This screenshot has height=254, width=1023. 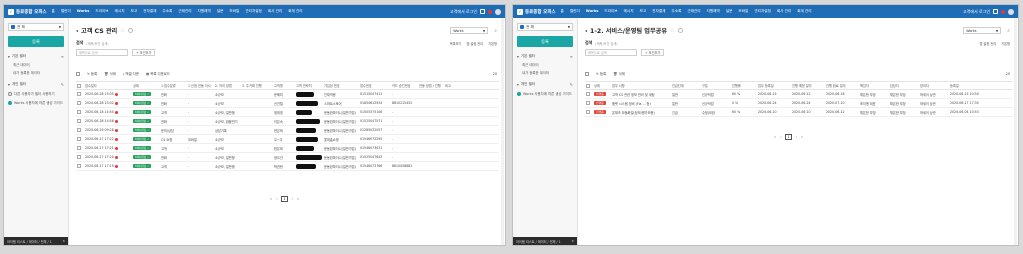 I want to click on new-item-button: 등록, so click(x=545, y=41).